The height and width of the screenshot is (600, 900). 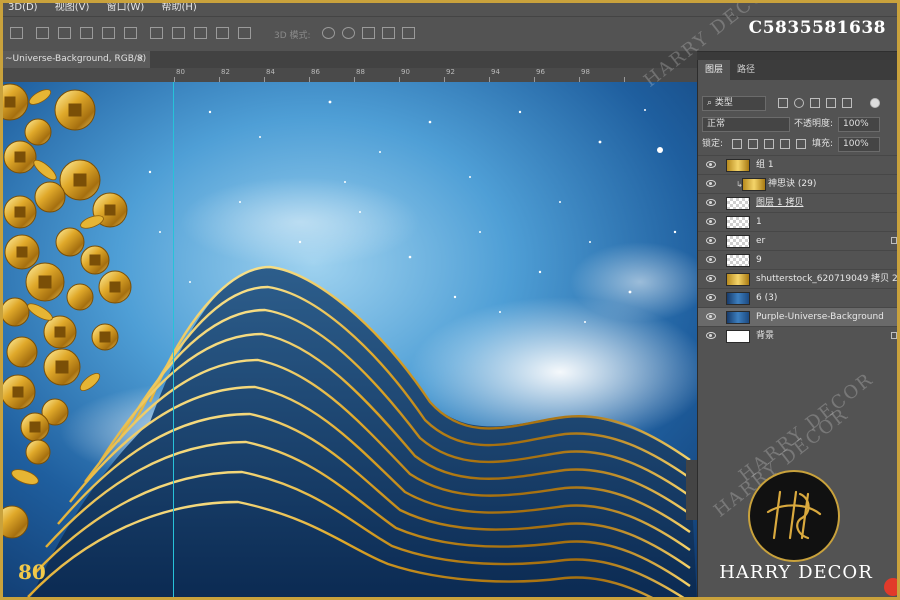 What do you see at coordinates (405, 72) in the screenshot?
I see `ruler-tick: 90` at bounding box center [405, 72].